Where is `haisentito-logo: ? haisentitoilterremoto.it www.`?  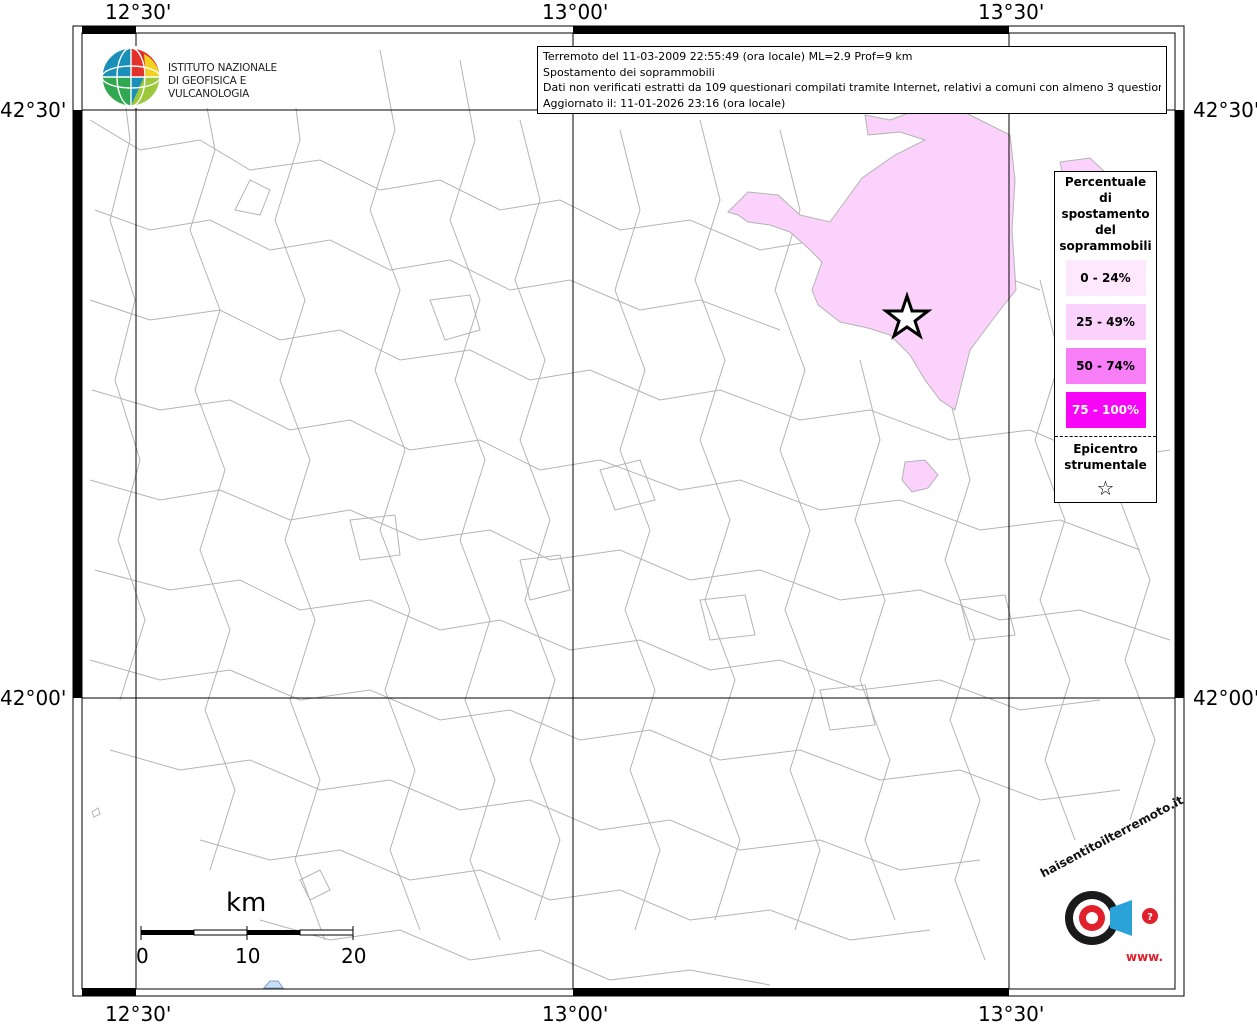 haisentito-logo: ? haisentitoilterremoto.it www. is located at coordinates (1109, 887).